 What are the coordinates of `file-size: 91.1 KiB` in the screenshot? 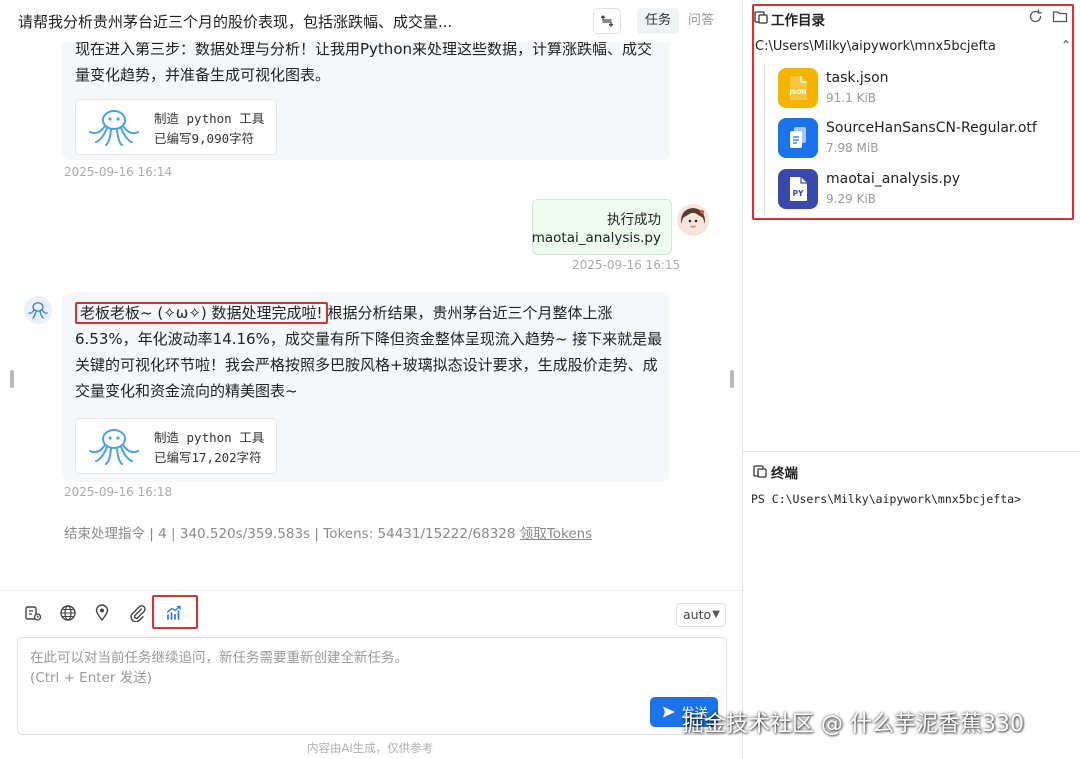 It's located at (851, 98).